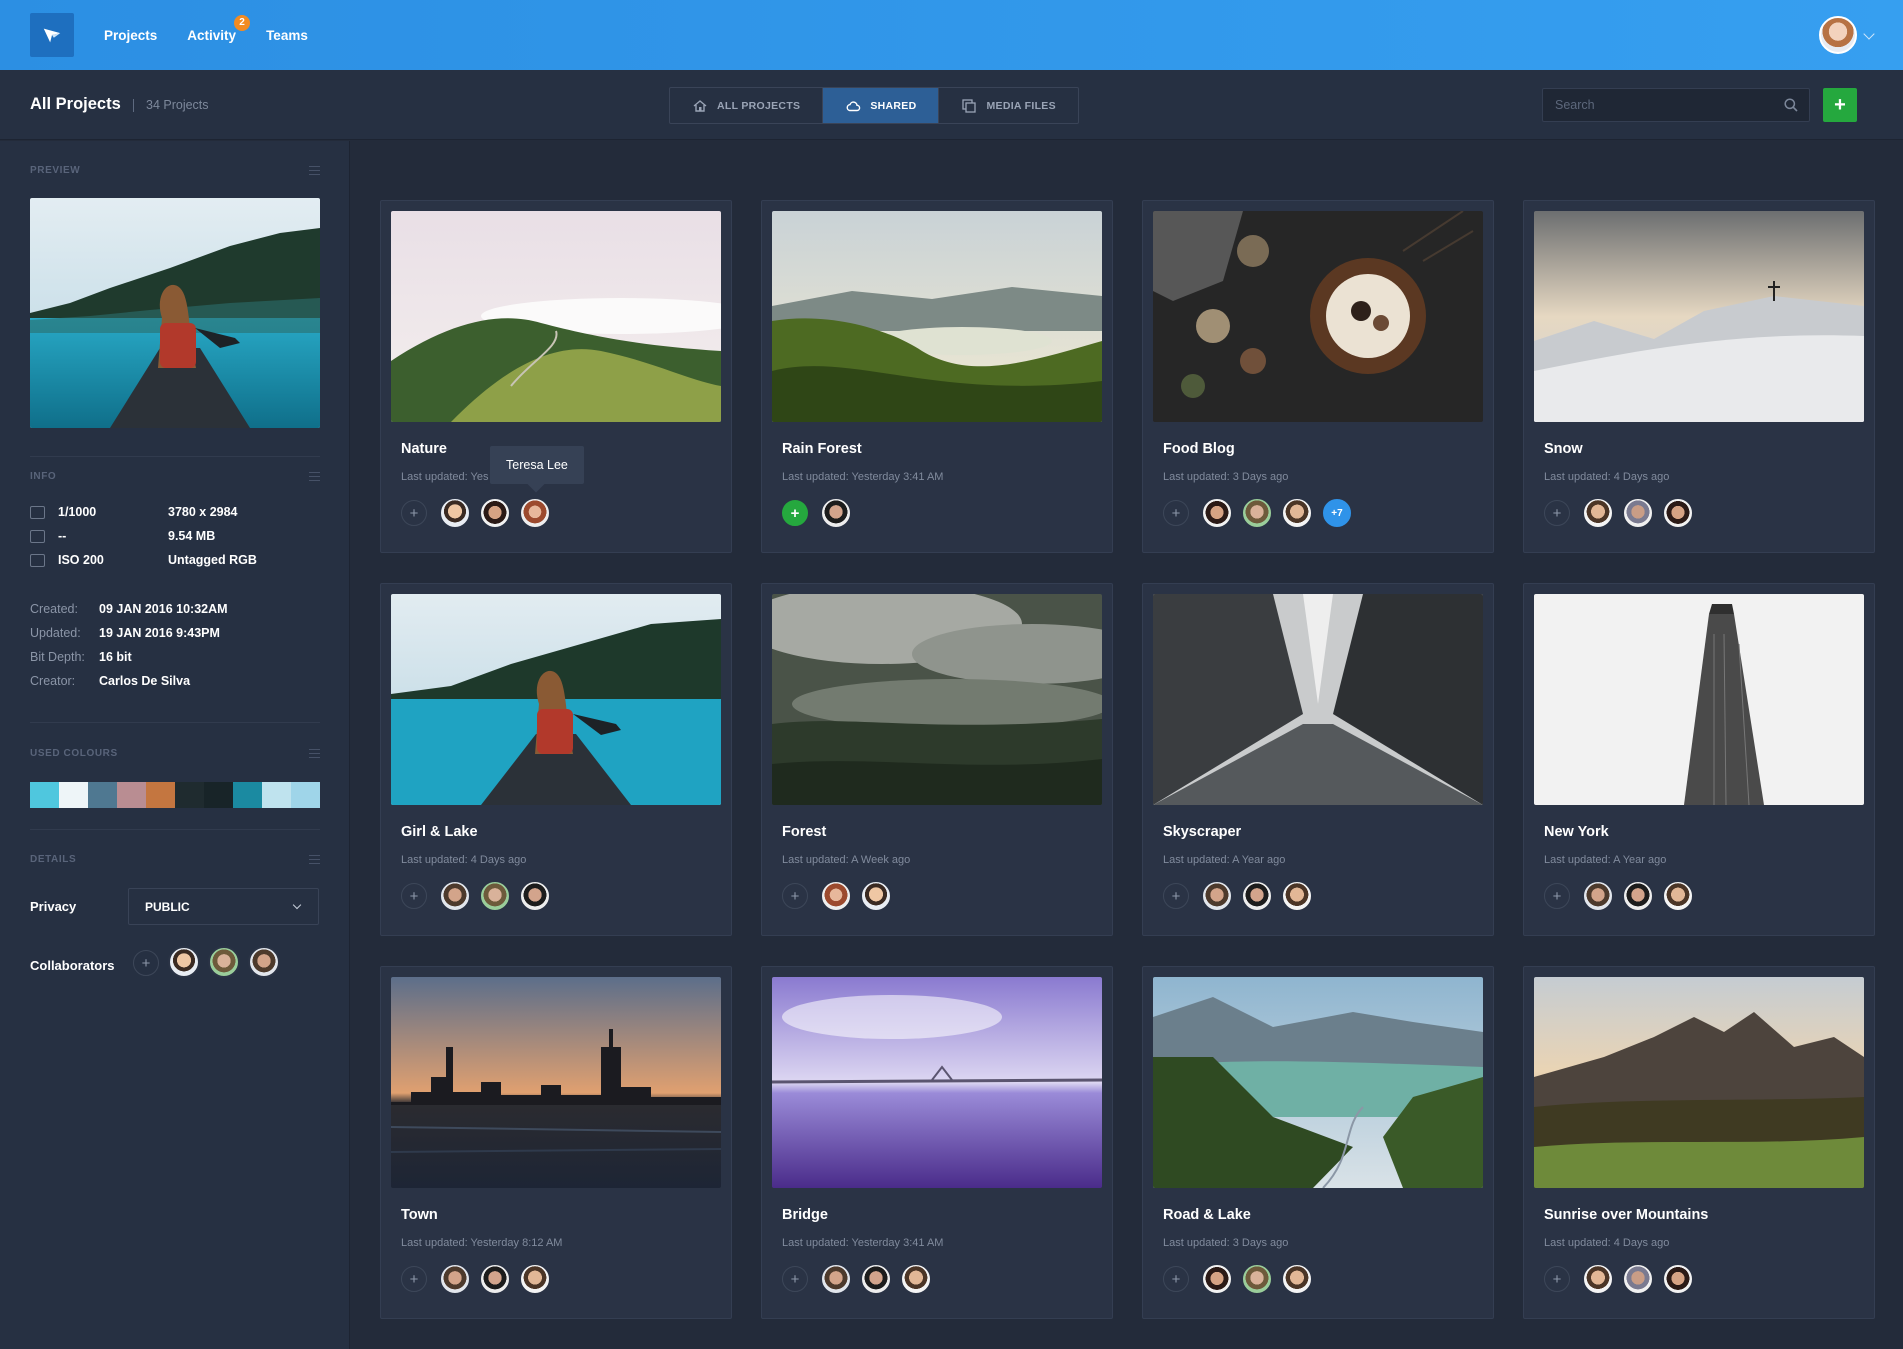 This screenshot has width=1903, height=1349. Describe the element at coordinates (937, 1142) in the screenshot. I see `project-card: Bridge Last updated: Yesterday 3:41 AM +` at that location.